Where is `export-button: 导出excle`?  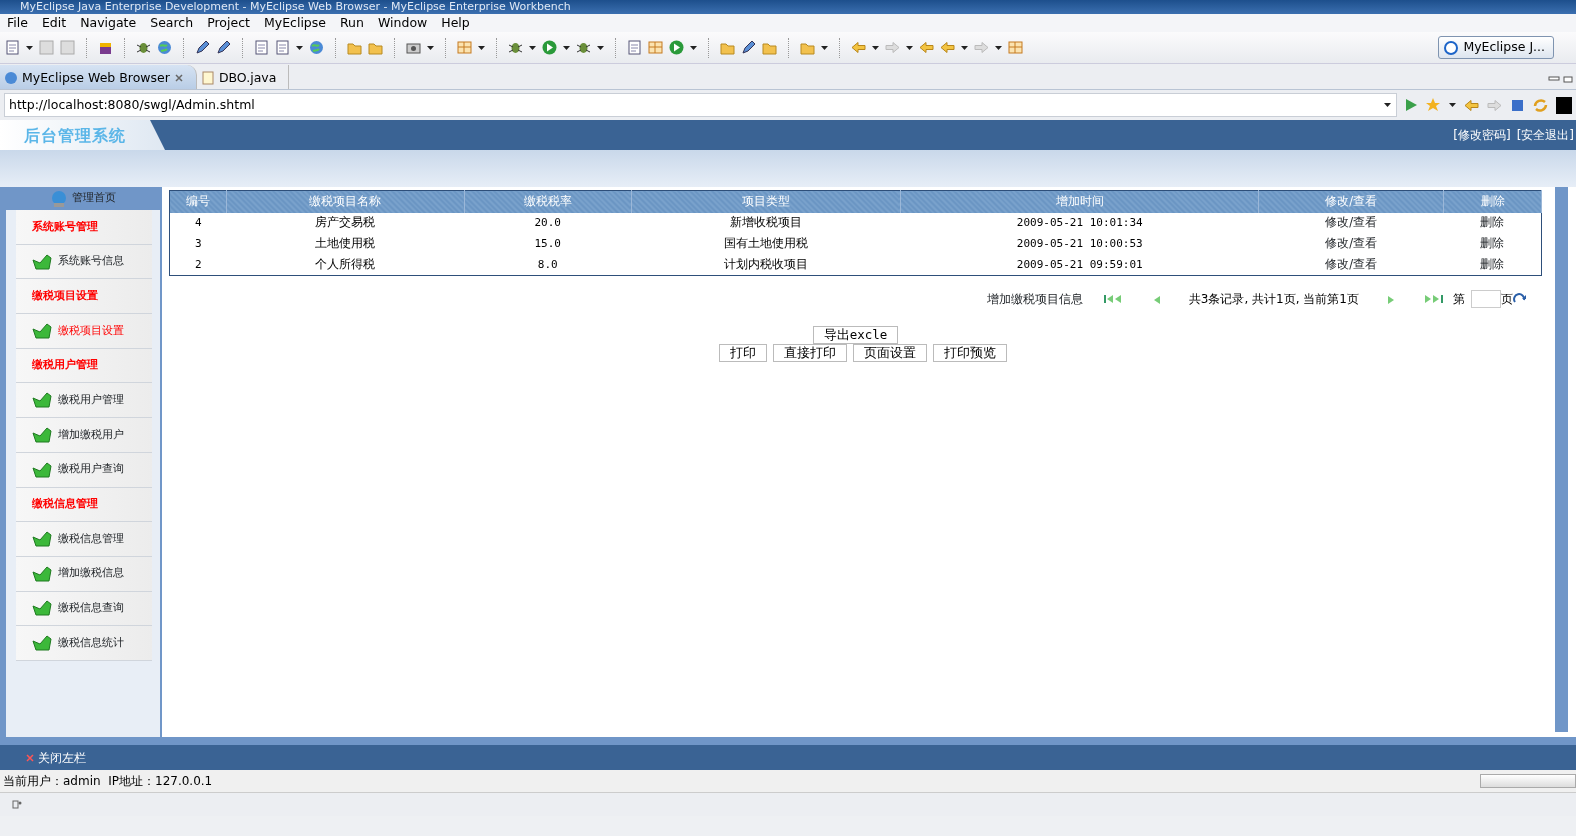 export-button: 导出excle is located at coordinates (855, 335).